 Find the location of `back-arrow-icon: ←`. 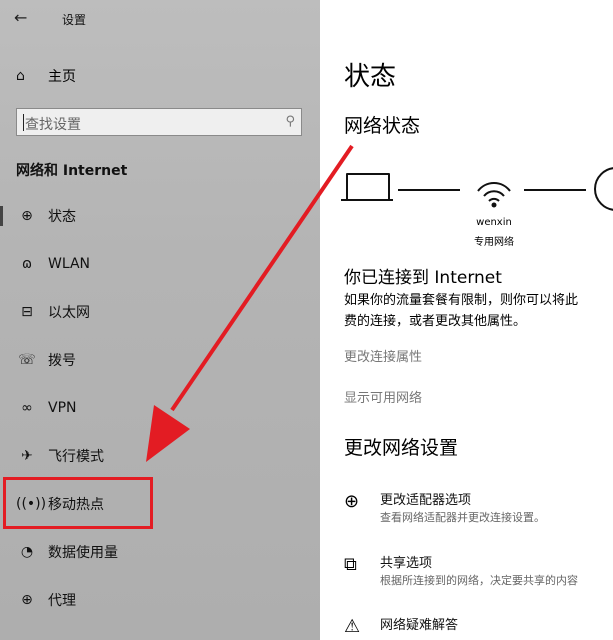

back-arrow-icon: ← is located at coordinates (20, 17).